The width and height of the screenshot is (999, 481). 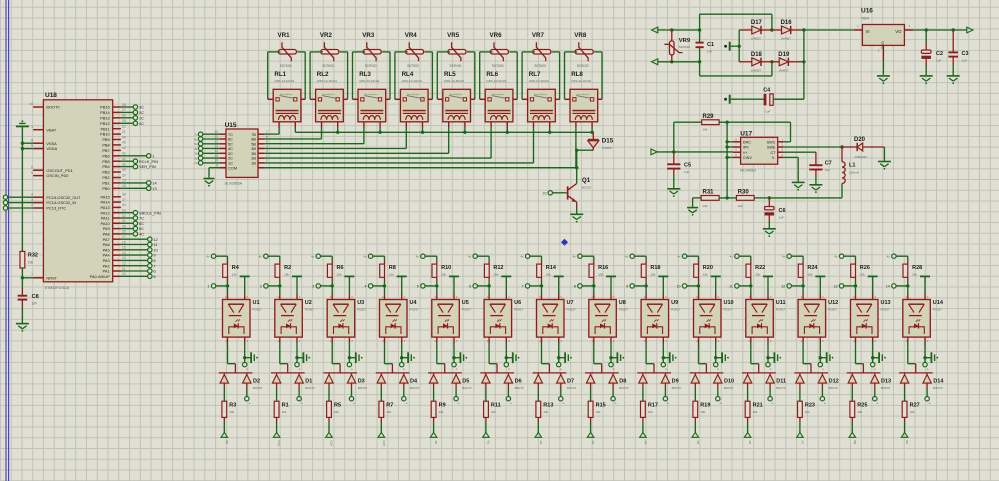 I want to click on svg-text: A4, so click(x=646, y=443).